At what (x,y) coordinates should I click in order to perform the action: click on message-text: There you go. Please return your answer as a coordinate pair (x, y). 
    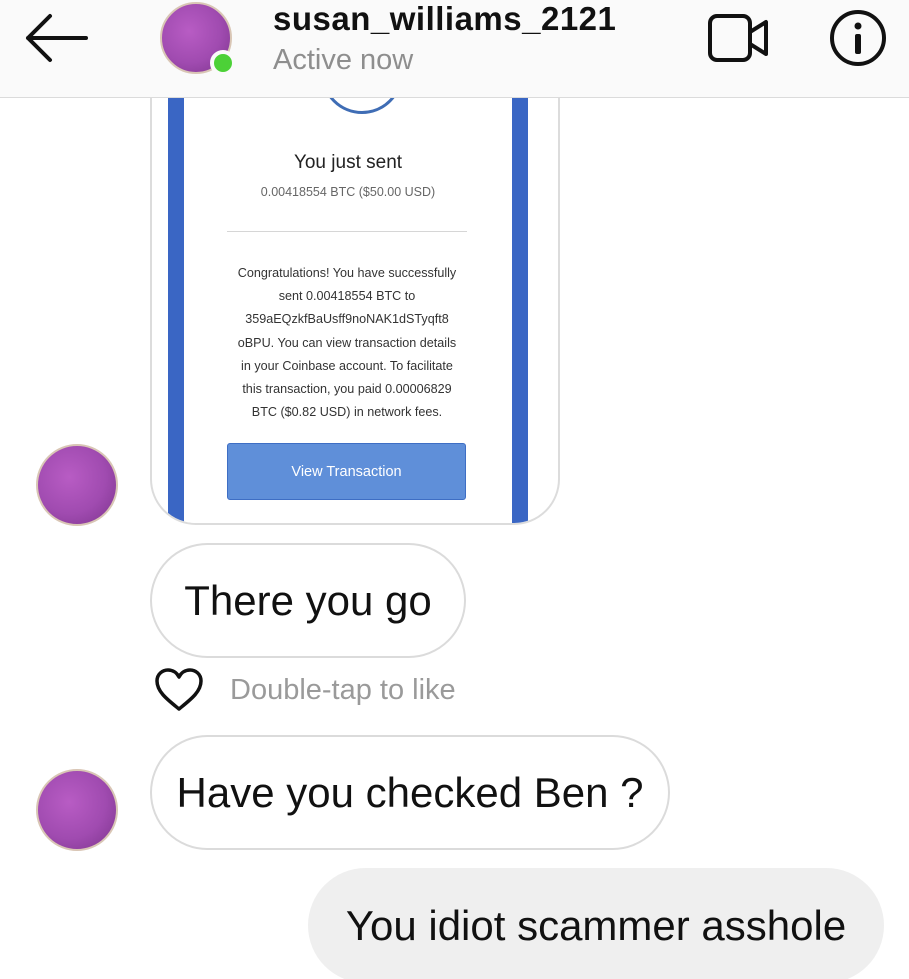
    Looking at the image, I should click on (308, 600).